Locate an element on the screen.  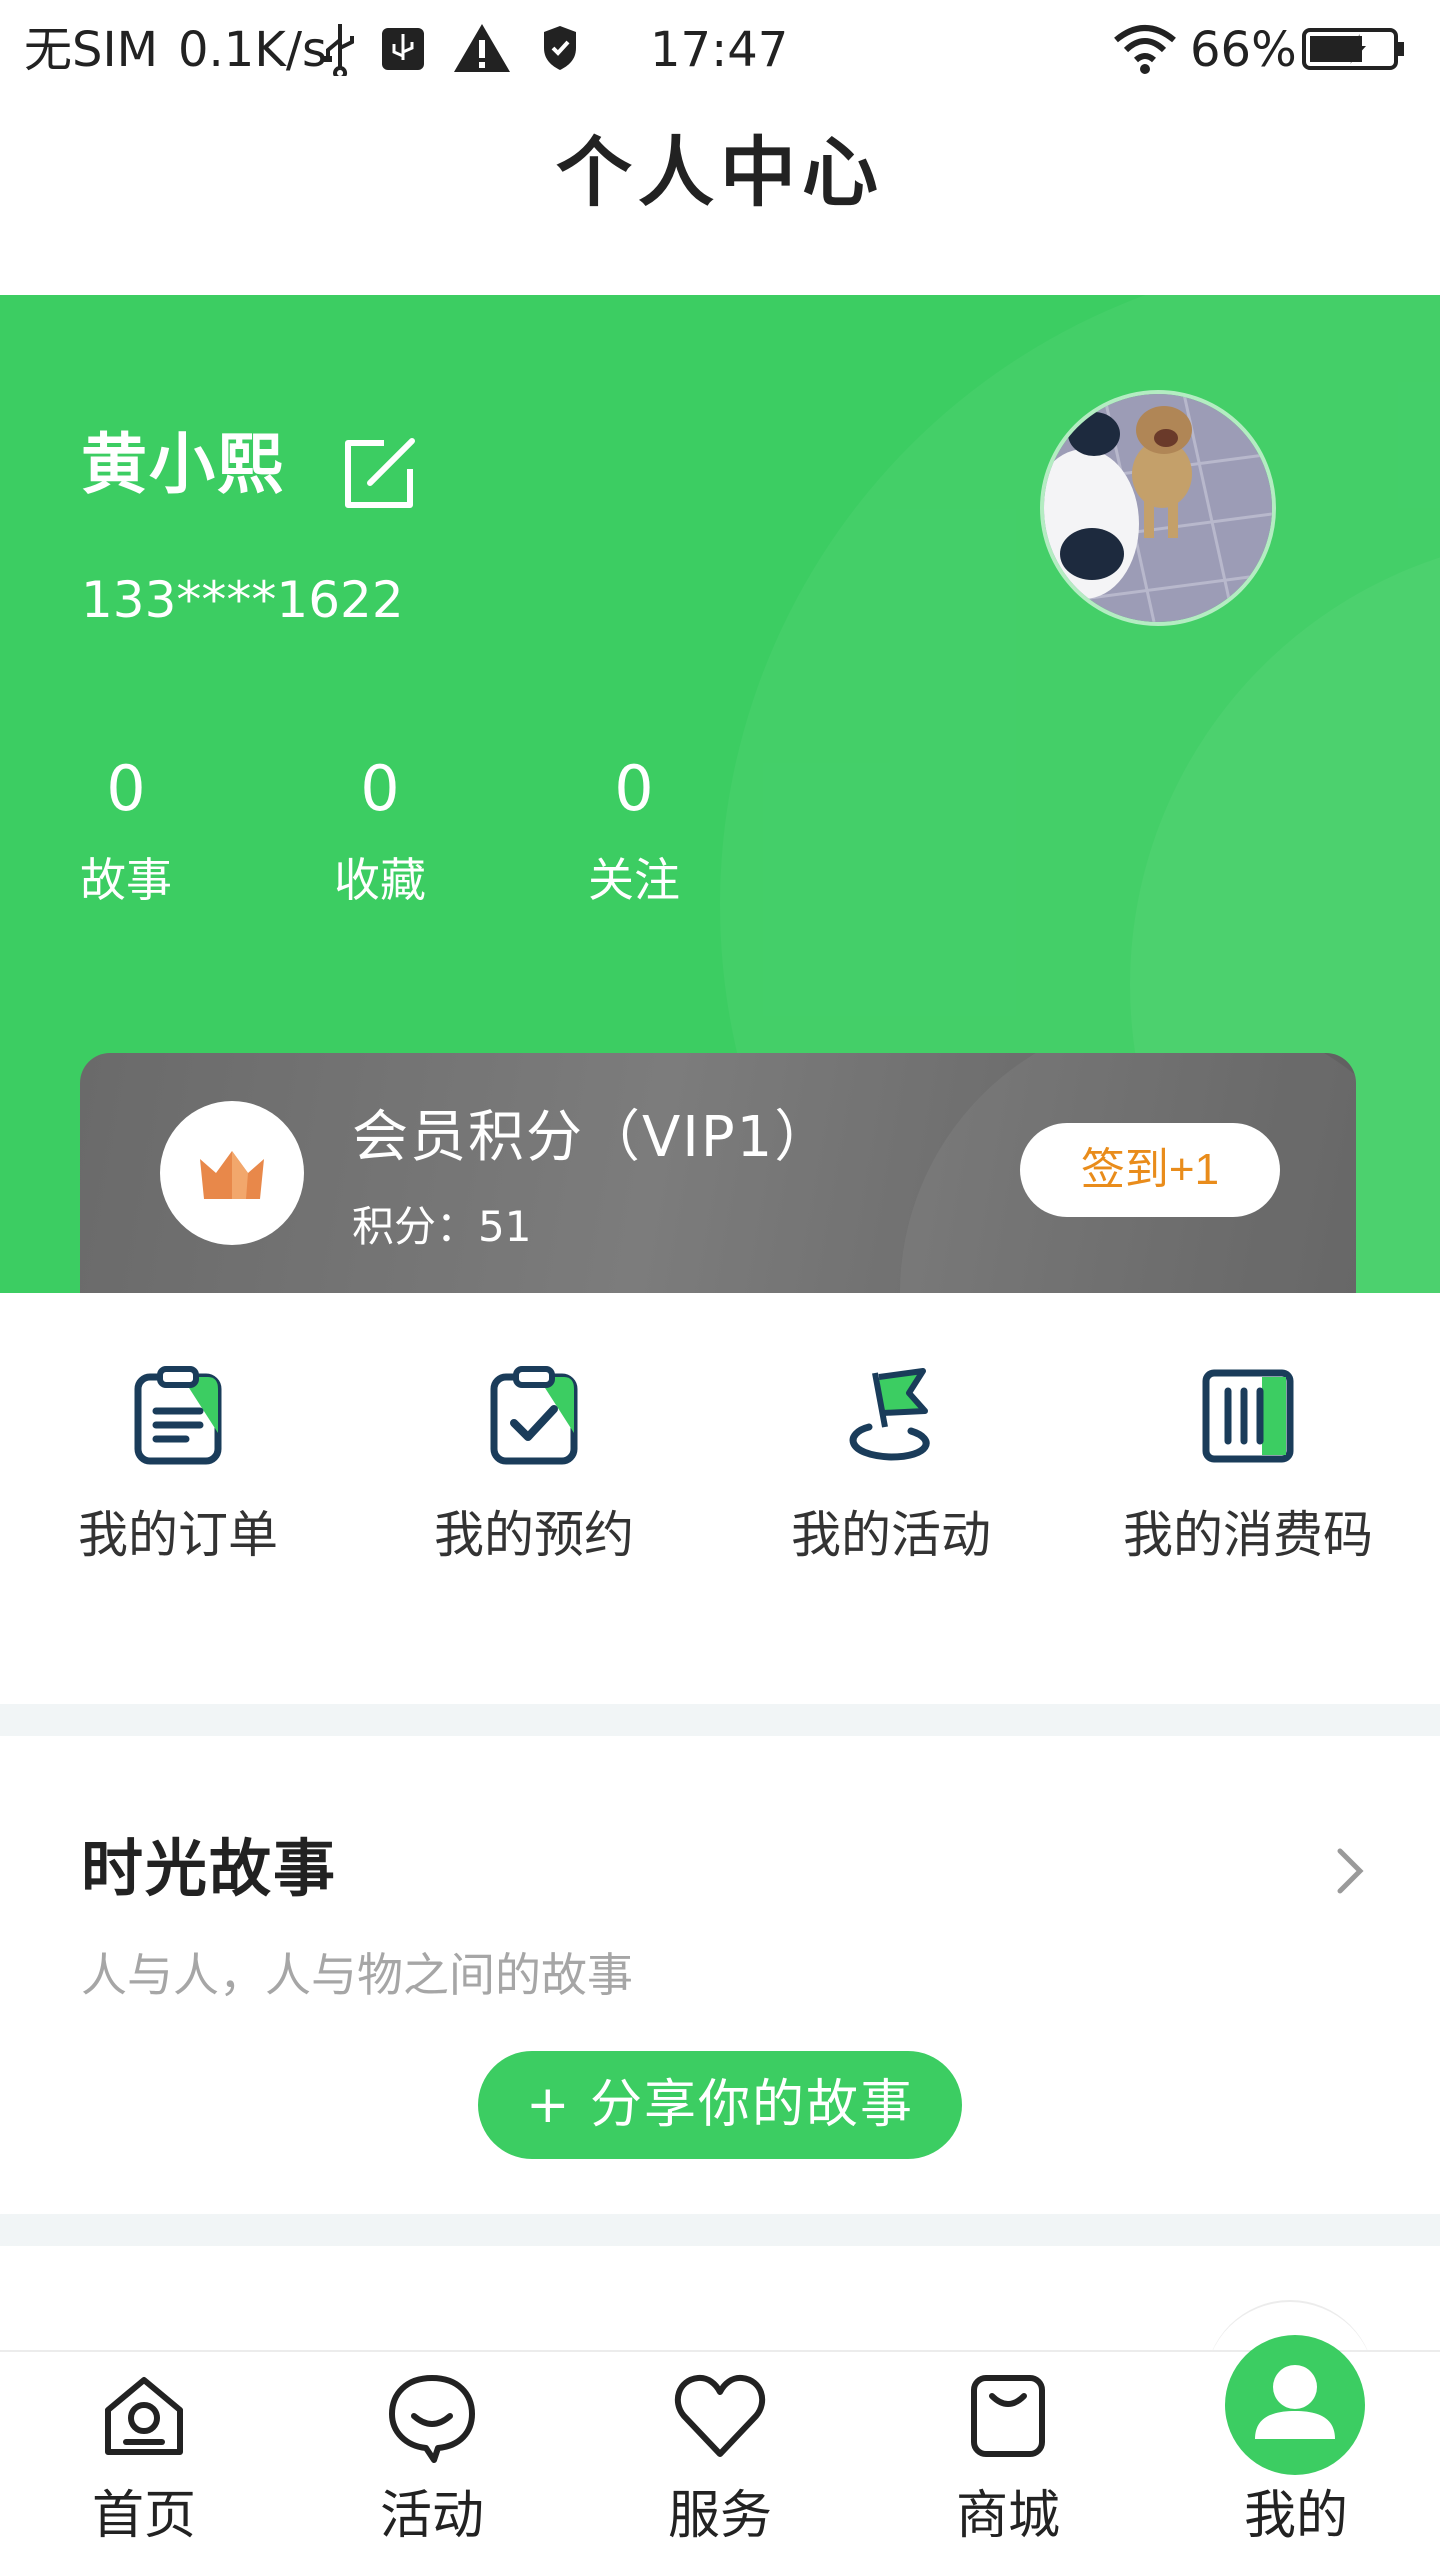
tab-activities: 活动 is located at coordinates (432, 2456).